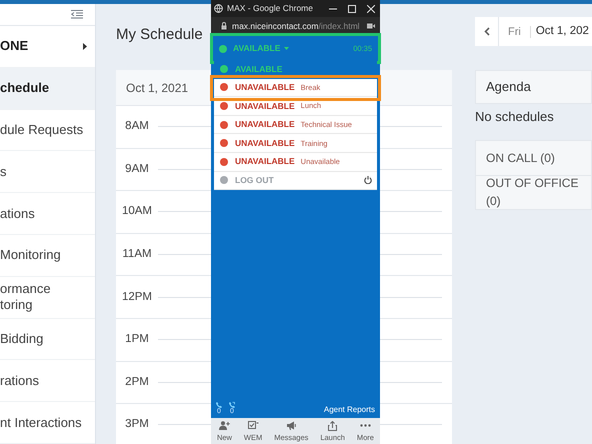 This screenshot has width=592, height=444. I want to click on megaphone-icon, so click(291, 425).